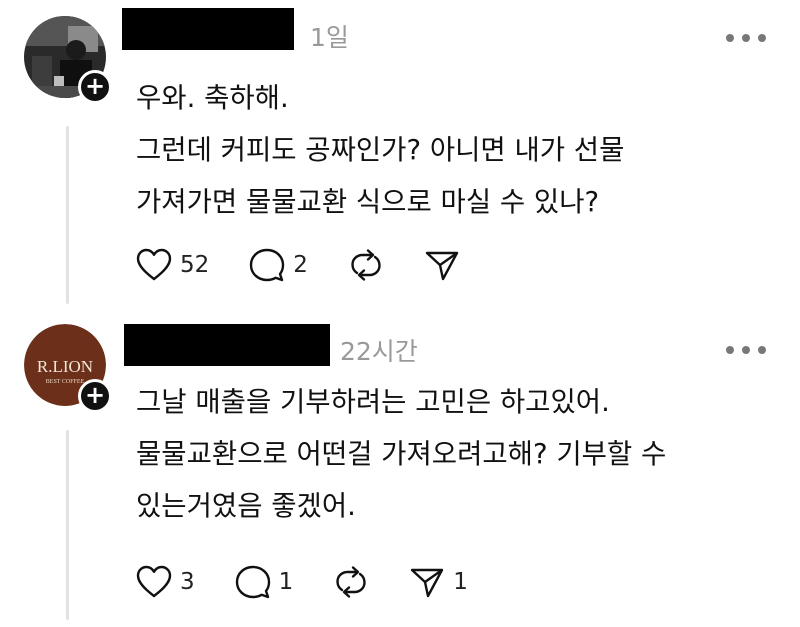 The width and height of the screenshot is (800, 627). What do you see at coordinates (286, 582) in the screenshot?
I see `reply-count: 1` at bounding box center [286, 582].